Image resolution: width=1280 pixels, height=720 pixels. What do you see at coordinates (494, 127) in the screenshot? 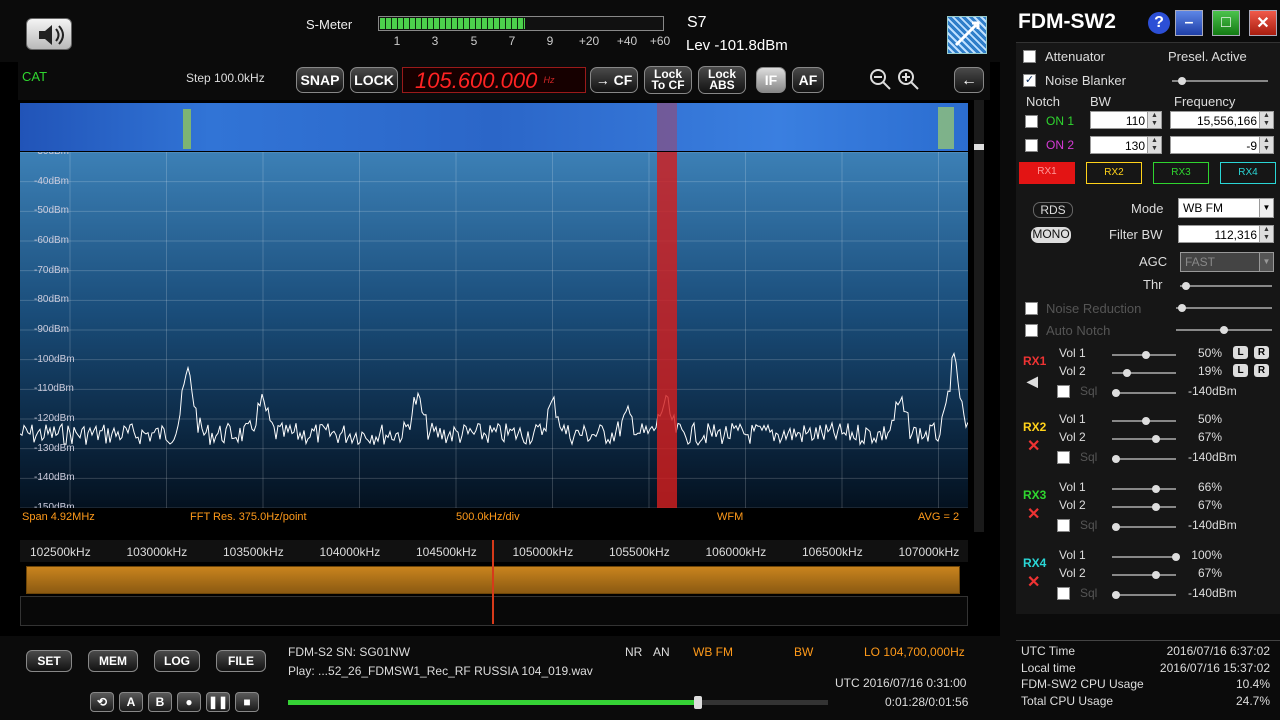
I see `waterfall-display` at bounding box center [494, 127].